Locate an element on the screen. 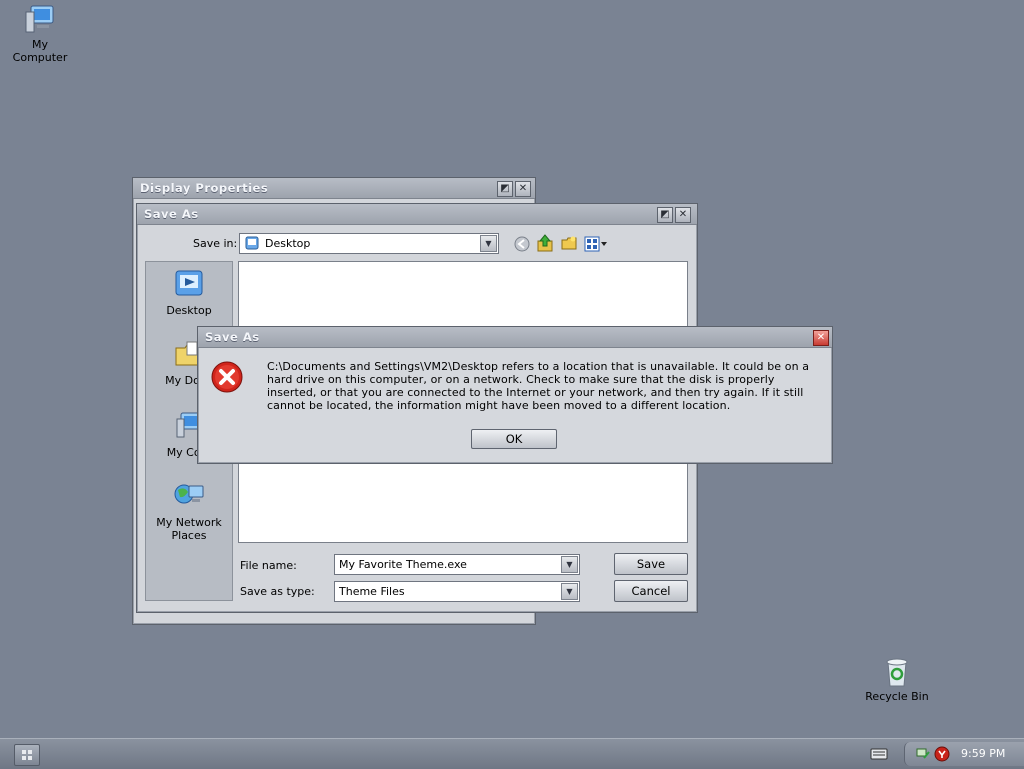  desktop-folder-icon is located at coordinates (252, 243).